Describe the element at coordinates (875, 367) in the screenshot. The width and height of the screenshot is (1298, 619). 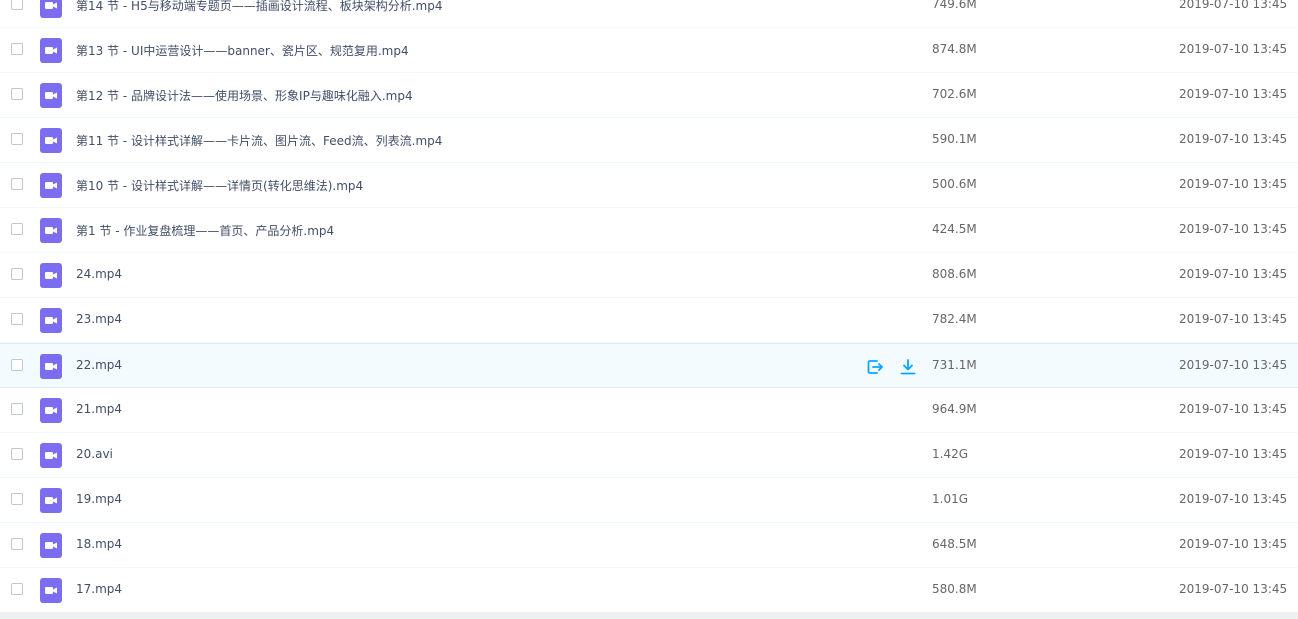
I see `share-export-icon` at that location.